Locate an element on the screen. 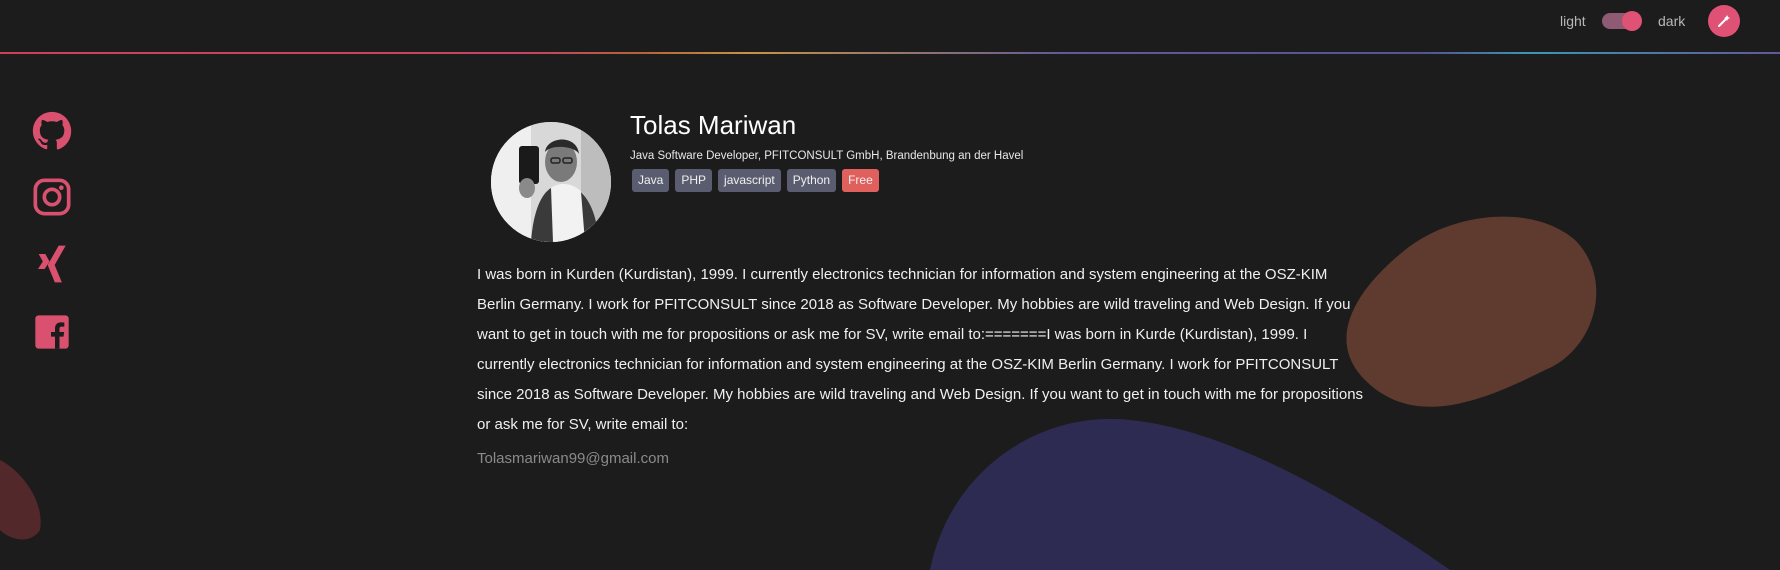 Image resolution: width=1780 pixels, height=570 pixels. profile-photo is located at coordinates (551, 182).